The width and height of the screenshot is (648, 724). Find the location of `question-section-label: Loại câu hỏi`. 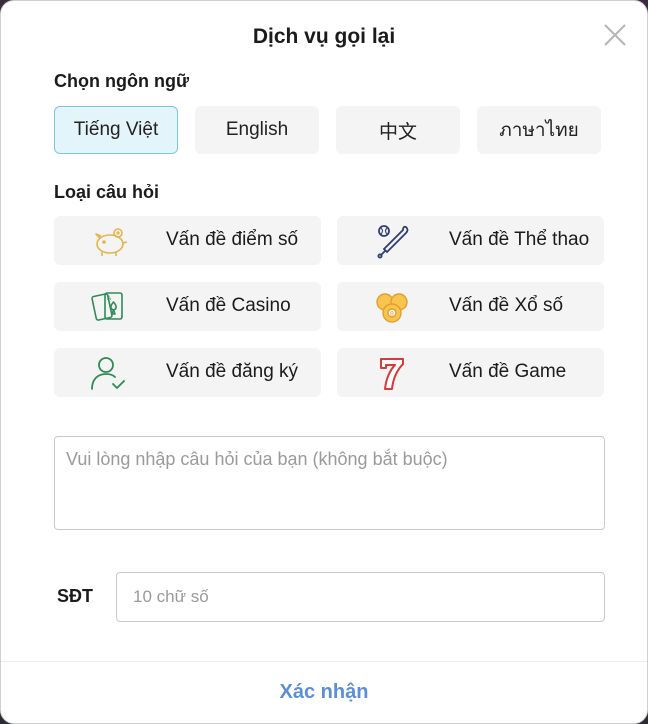

question-section-label: Loại câu hỏi is located at coordinates (107, 192).